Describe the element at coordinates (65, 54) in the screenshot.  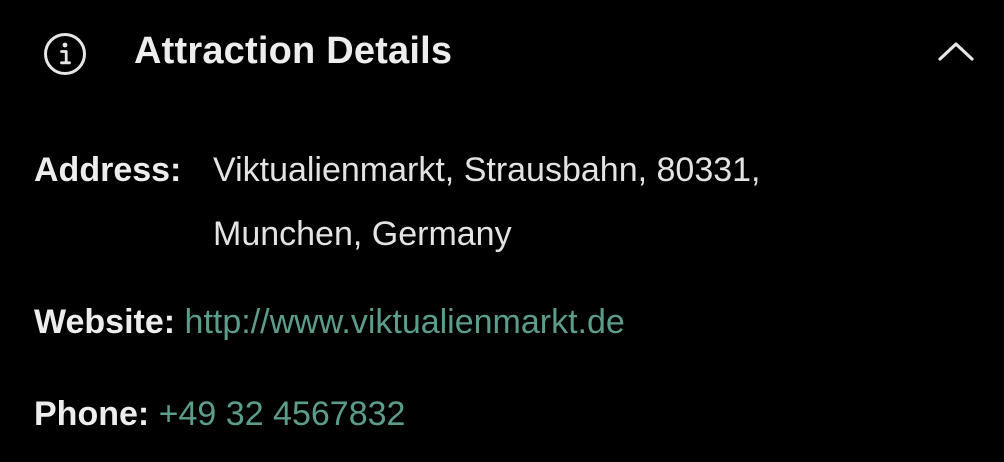
I see `info-icon` at that location.